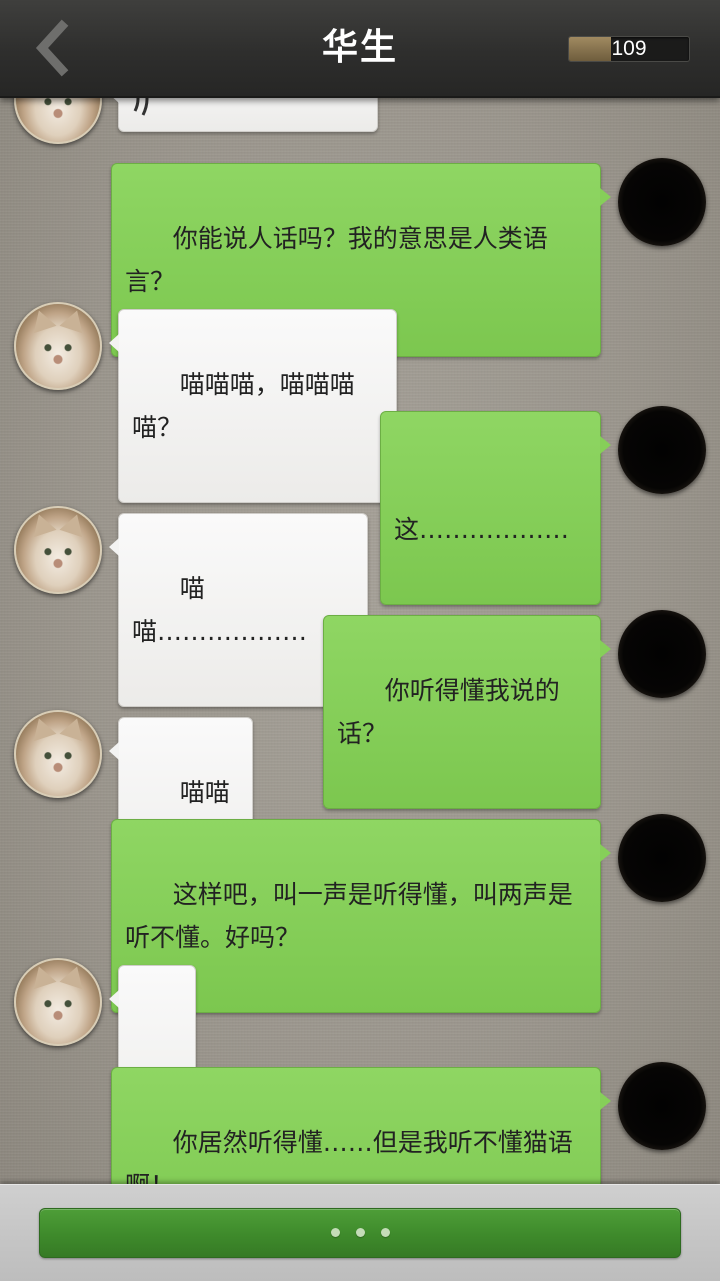 Image resolution: width=720 pixels, height=1281 pixels. I want to click on message-row-outgoing: 你居然听得懂……但是我听不懂猫语 啊！, so click(360, 1123).